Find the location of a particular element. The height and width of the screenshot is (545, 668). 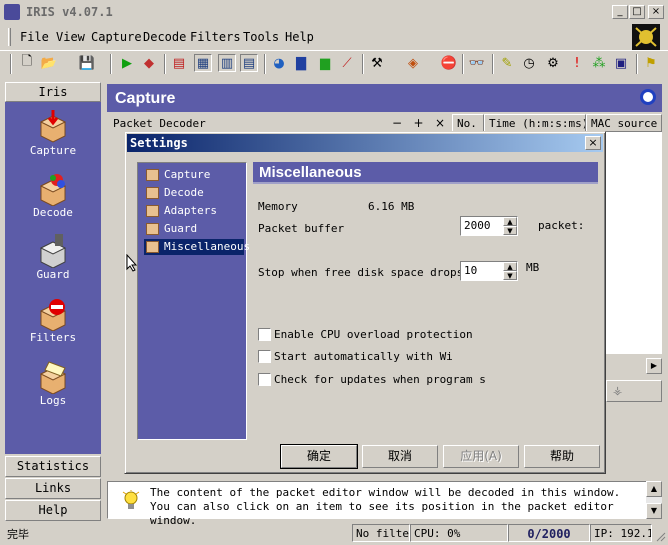

menu-decode: Decode is located at coordinates (164, 37).